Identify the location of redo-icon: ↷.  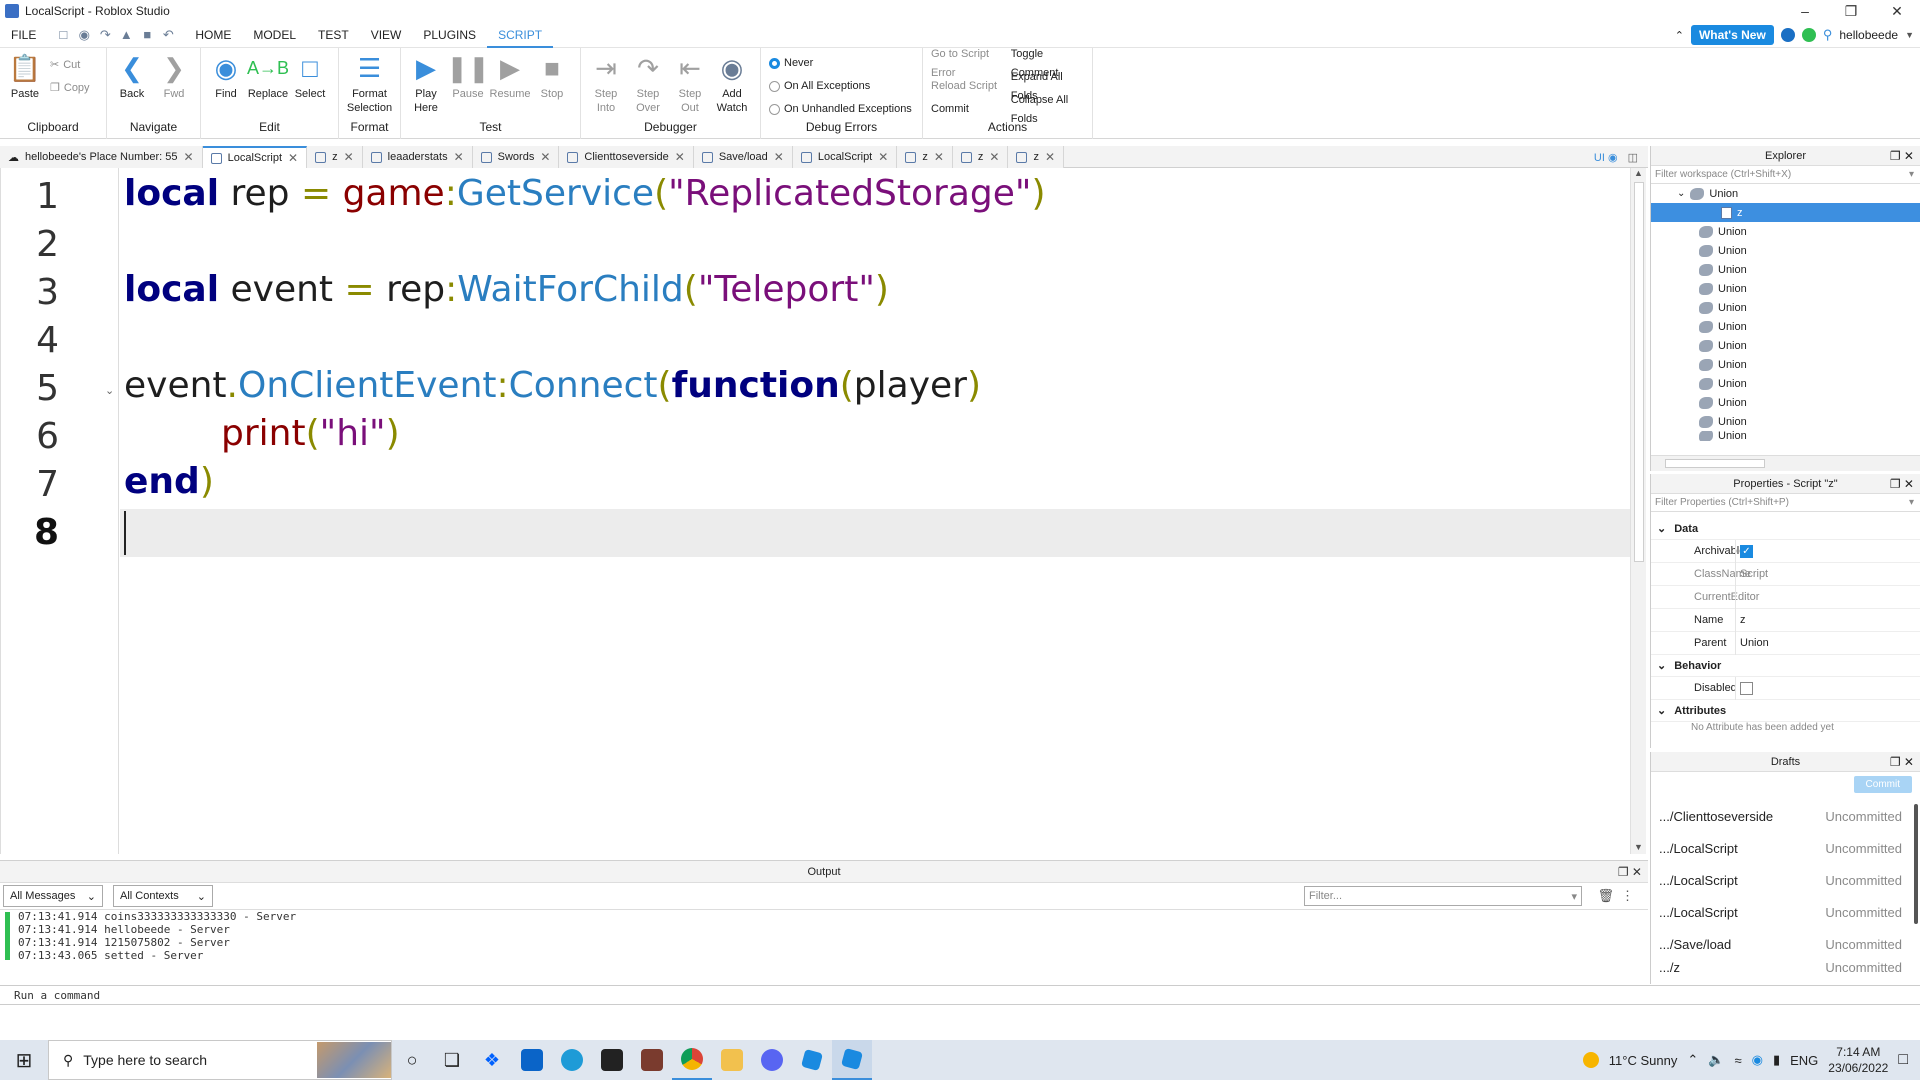
(105, 35).